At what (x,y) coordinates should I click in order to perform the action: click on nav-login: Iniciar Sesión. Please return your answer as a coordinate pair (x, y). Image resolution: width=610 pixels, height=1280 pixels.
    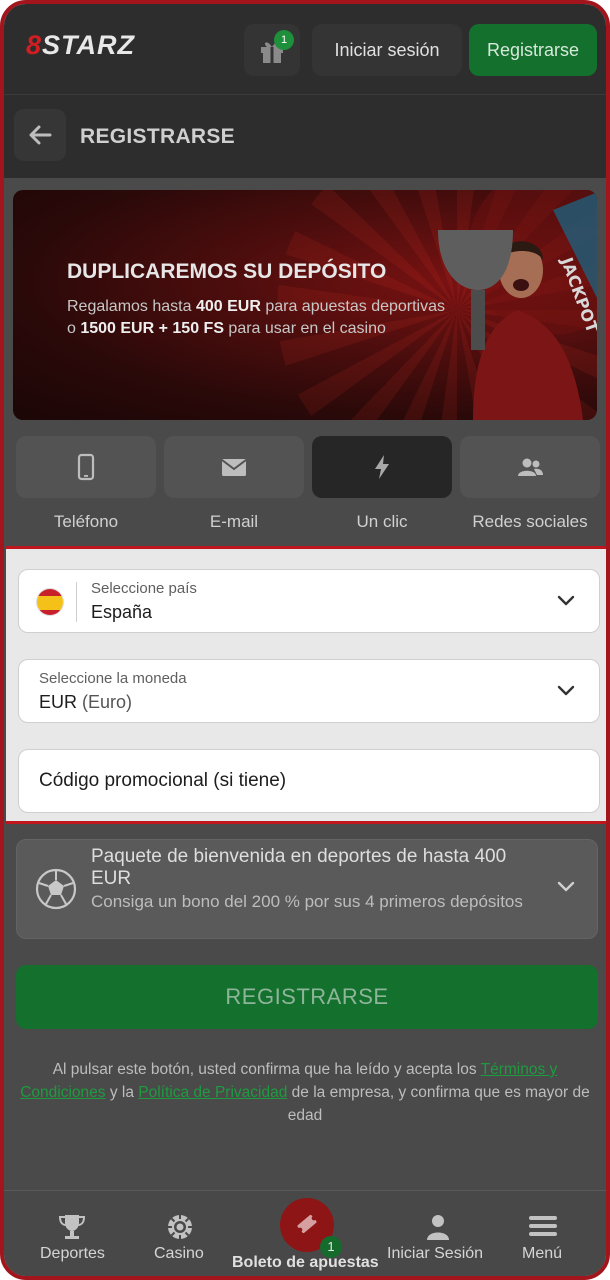
    Looking at the image, I should click on (439, 1233).